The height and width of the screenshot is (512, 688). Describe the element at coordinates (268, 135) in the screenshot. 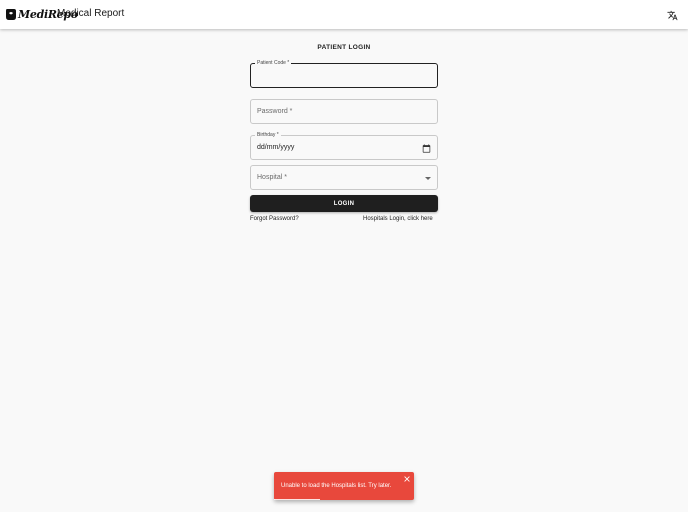

I see `birthday-label: Birthday *` at that location.